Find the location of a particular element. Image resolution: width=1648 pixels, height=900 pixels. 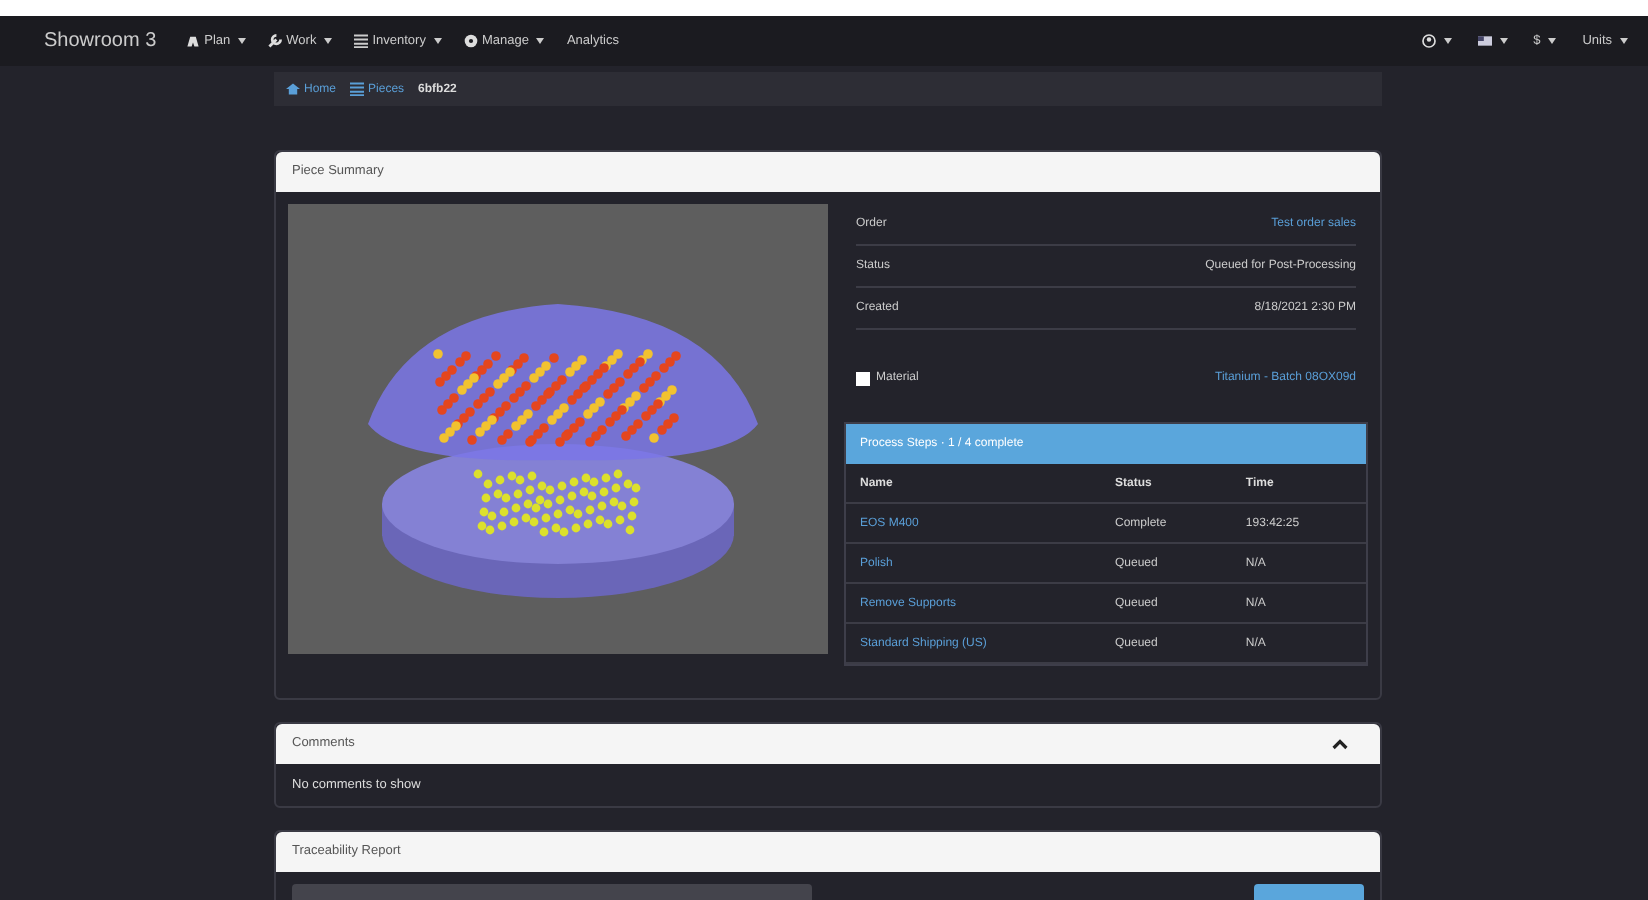

flag-icon is located at coordinates (1484, 41).